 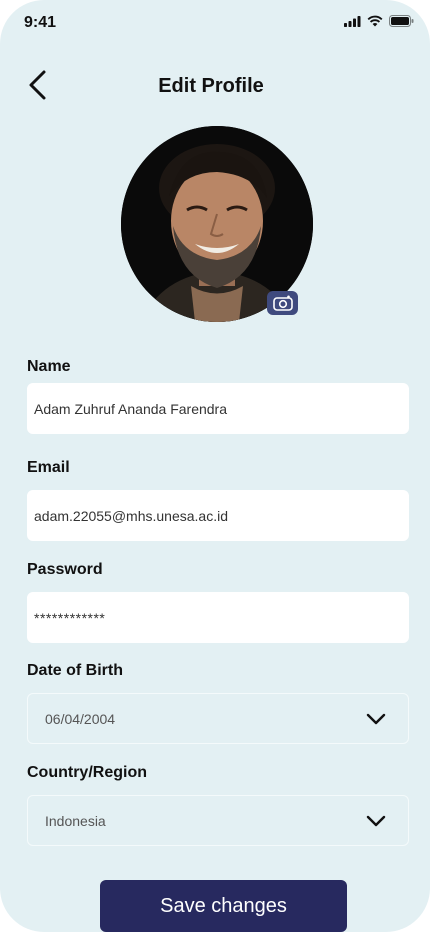 I want to click on country-value: Indonesia, so click(x=75, y=820).